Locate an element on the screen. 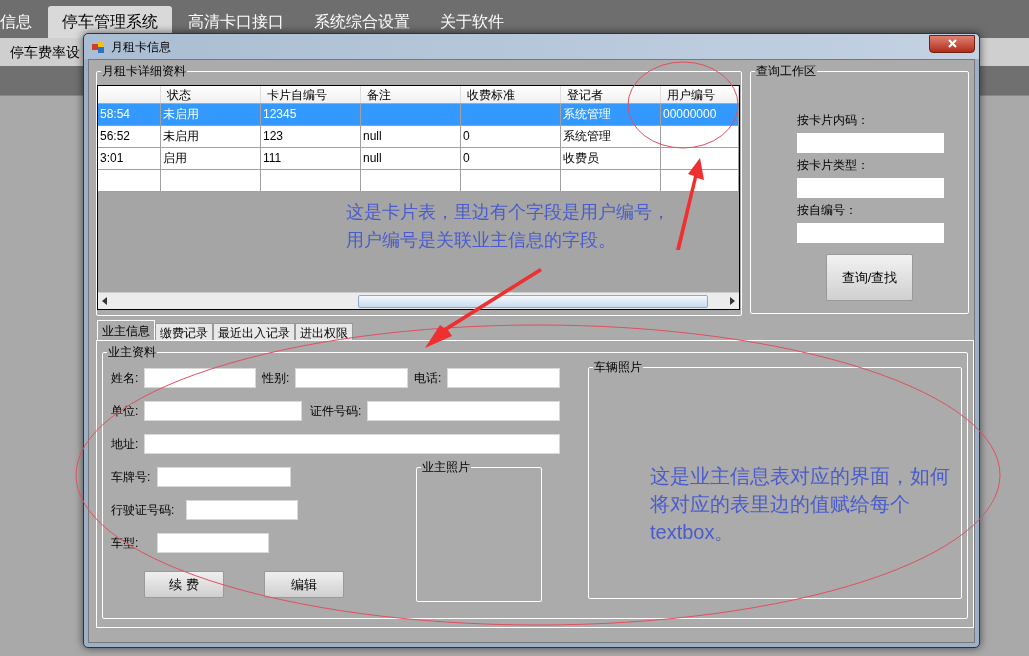 This screenshot has height=656, width=1029. window-title: 月租卡信息 is located at coordinates (141, 47).